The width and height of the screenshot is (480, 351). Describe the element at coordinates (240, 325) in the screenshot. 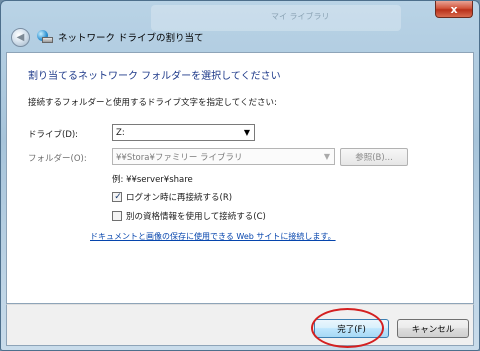

I see `button-bar: 完了(F) キャンセル` at that location.